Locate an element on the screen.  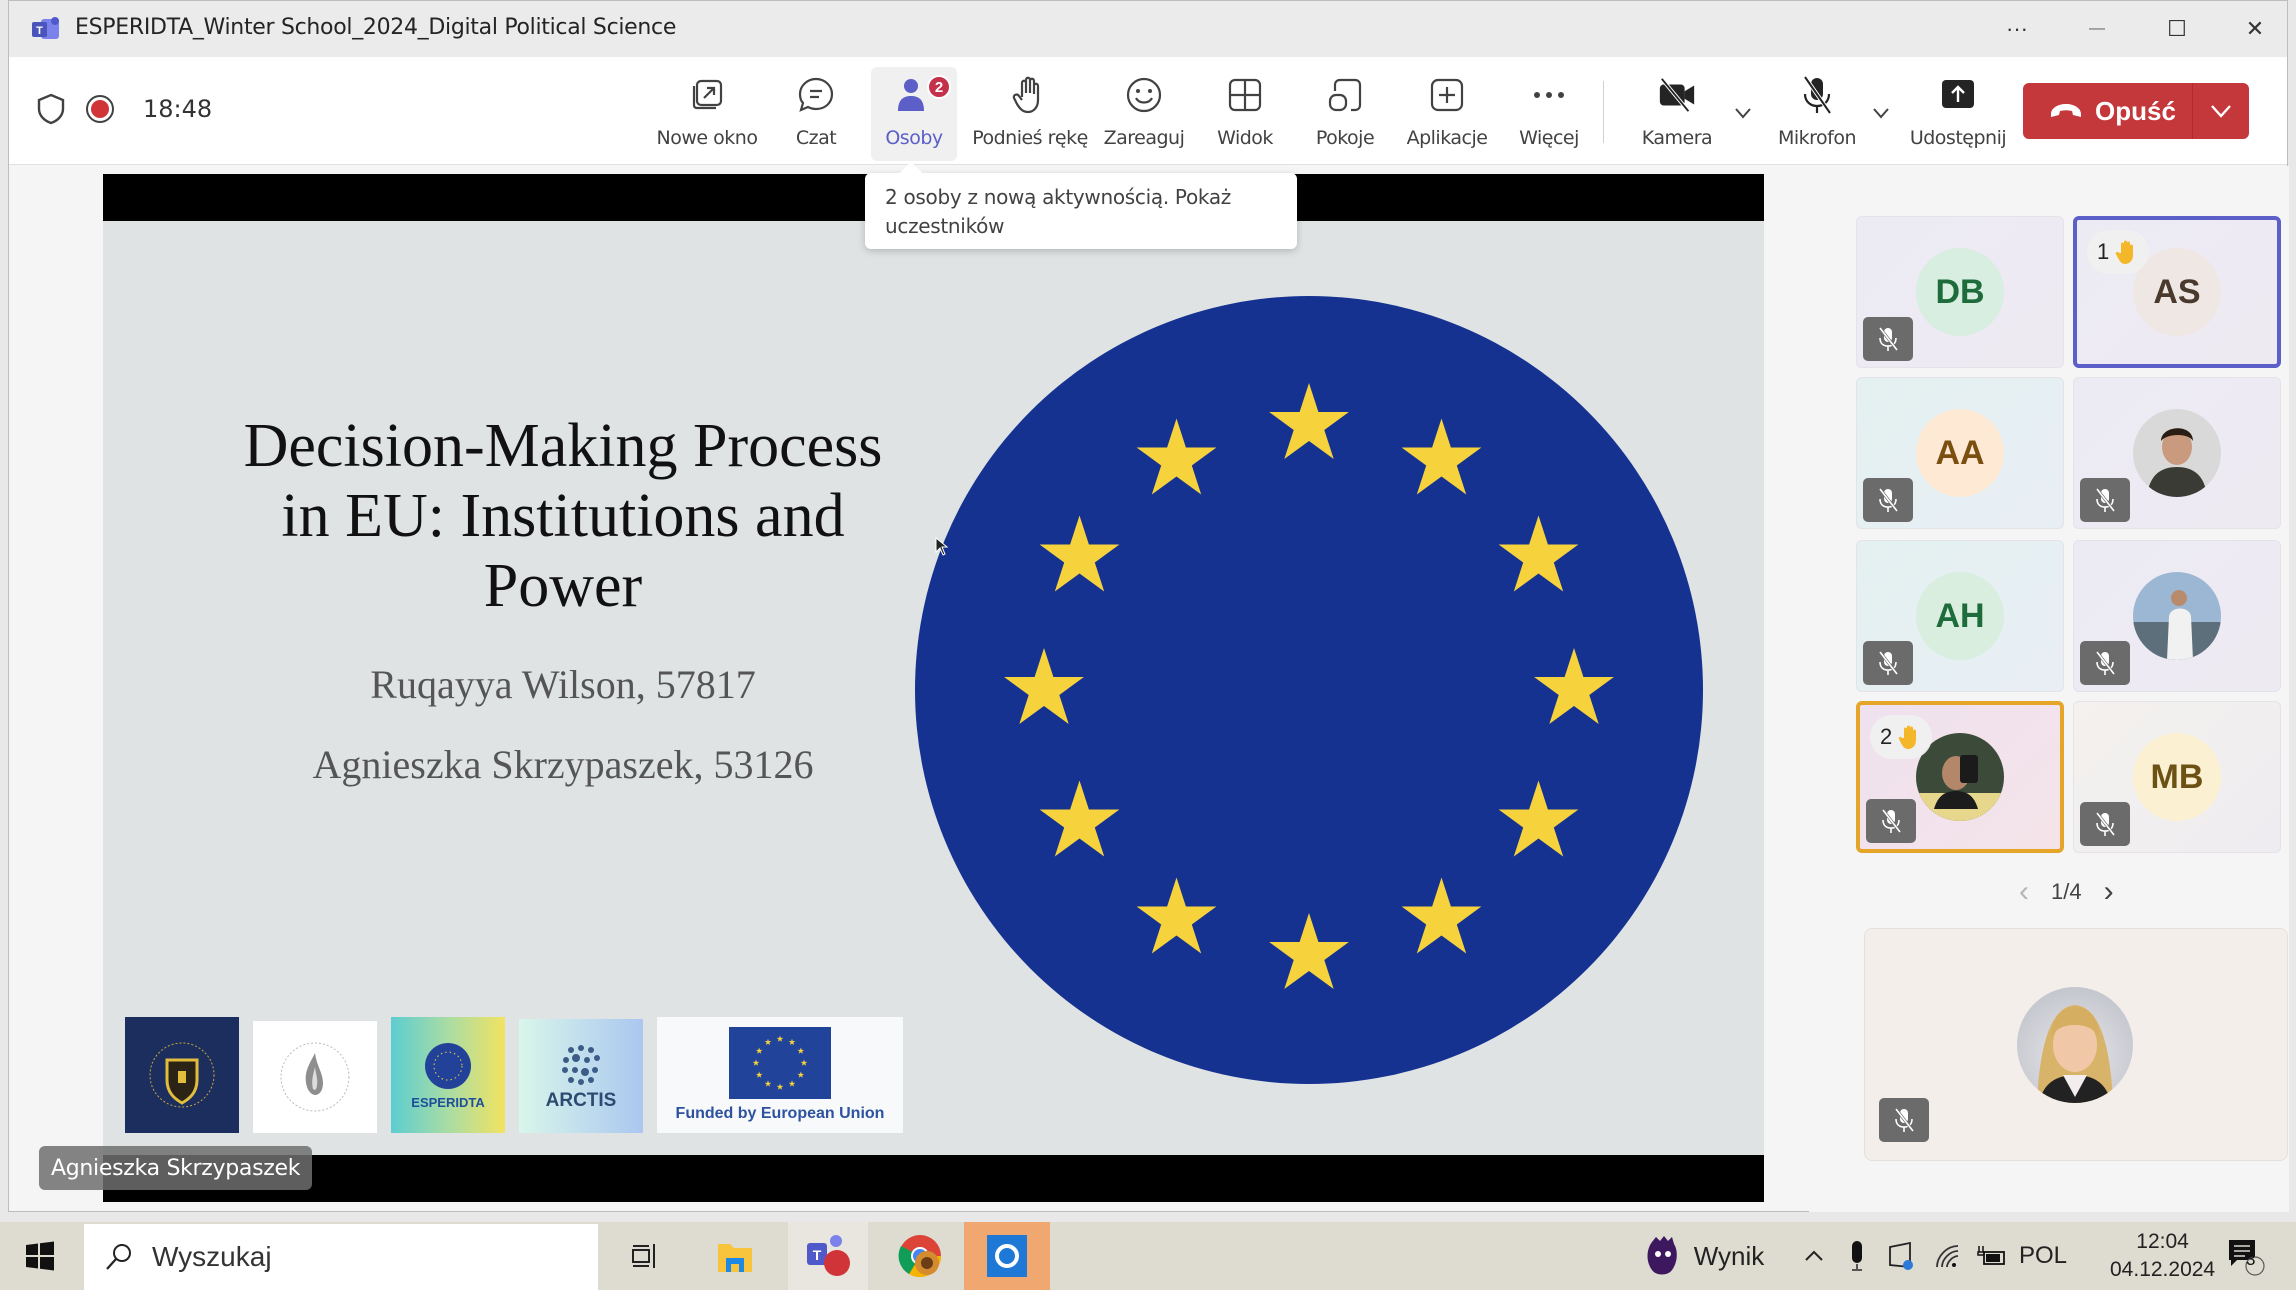
chrome-taskbar-button is located at coordinates (920, 1256).